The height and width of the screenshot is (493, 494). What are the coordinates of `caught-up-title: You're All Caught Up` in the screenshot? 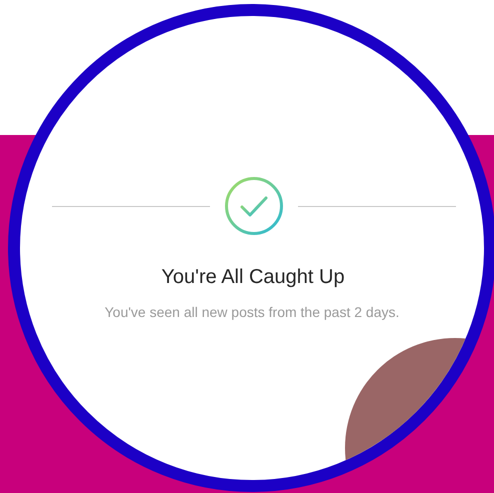 It's located at (253, 277).